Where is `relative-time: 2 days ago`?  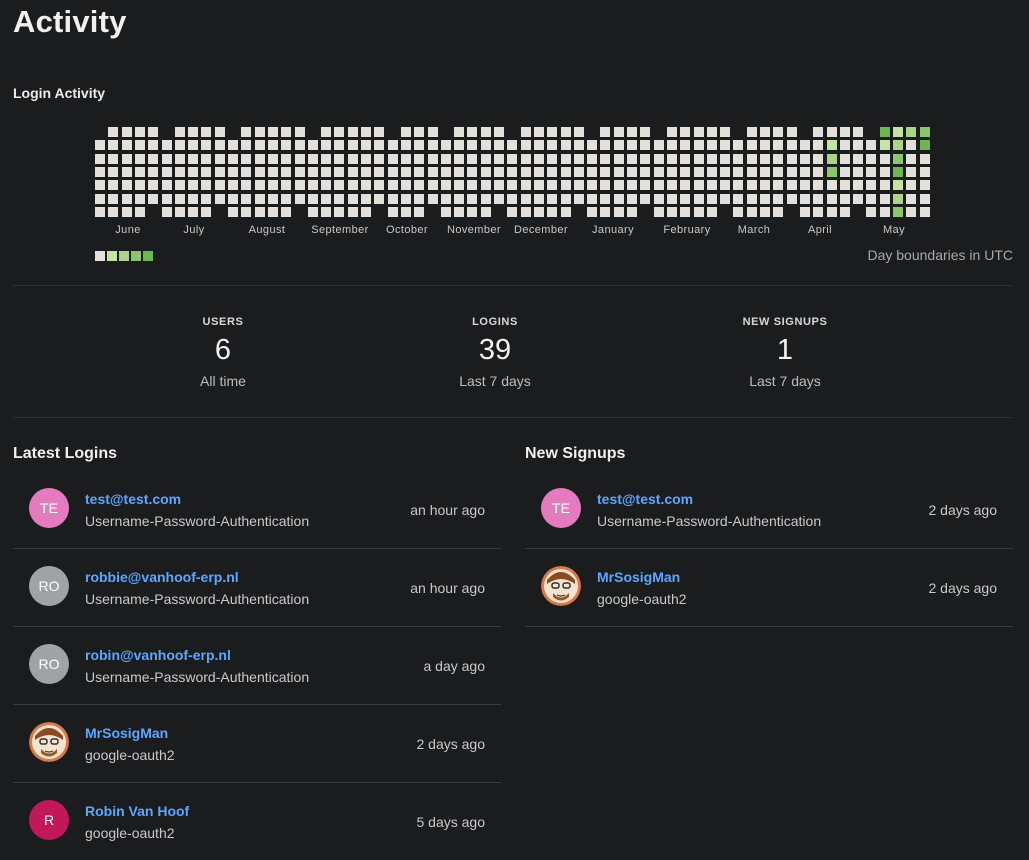 relative-time: 2 days ago is located at coordinates (963, 510).